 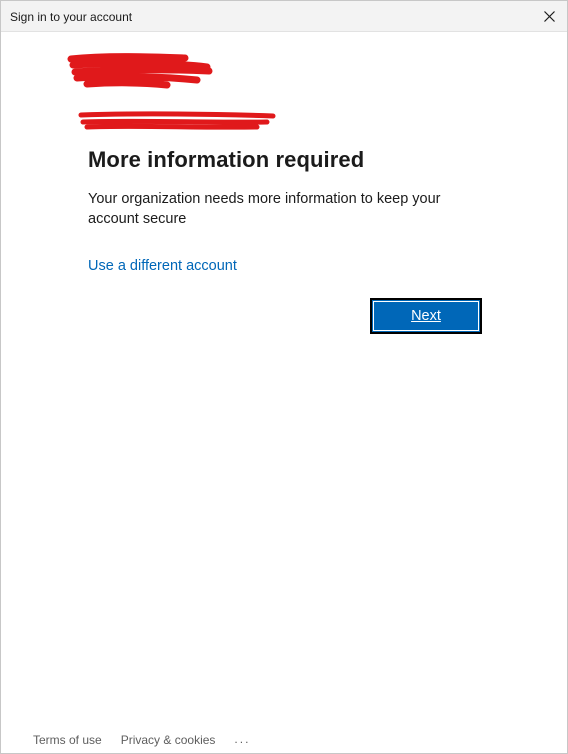 What do you see at coordinates (162, 266) in the screenshot?
I see `use-different-account-link: Use a different account` at bounding box center [162, 266].